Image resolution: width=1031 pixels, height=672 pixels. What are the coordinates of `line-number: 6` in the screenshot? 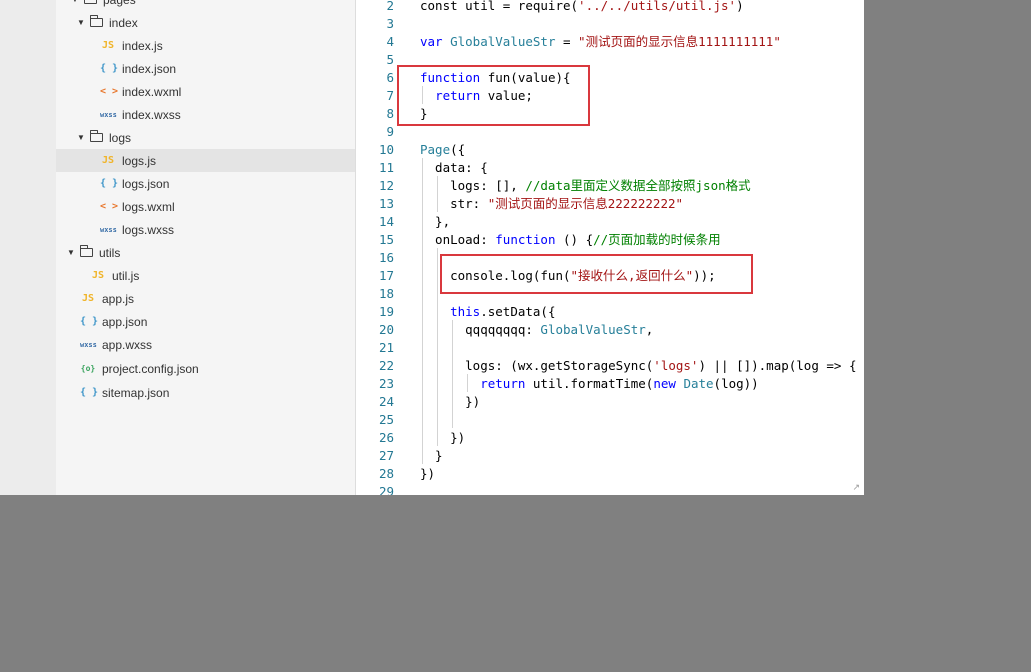 It's located at (390, 77).